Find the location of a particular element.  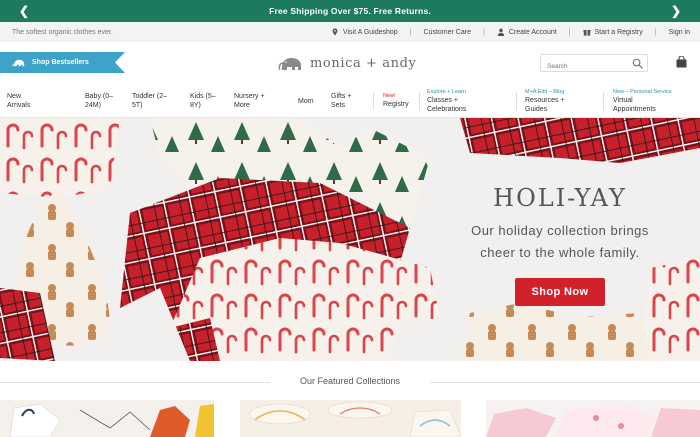

shop-now-button: Shop Now is located at coordinates (560, 292).